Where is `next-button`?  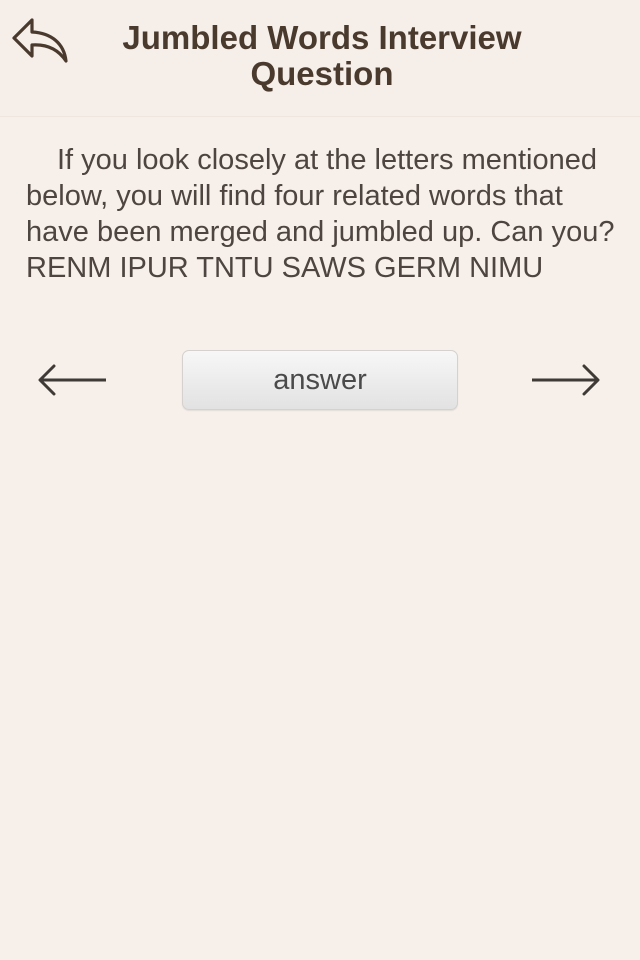 next-button is located at coordinates (566, 380).